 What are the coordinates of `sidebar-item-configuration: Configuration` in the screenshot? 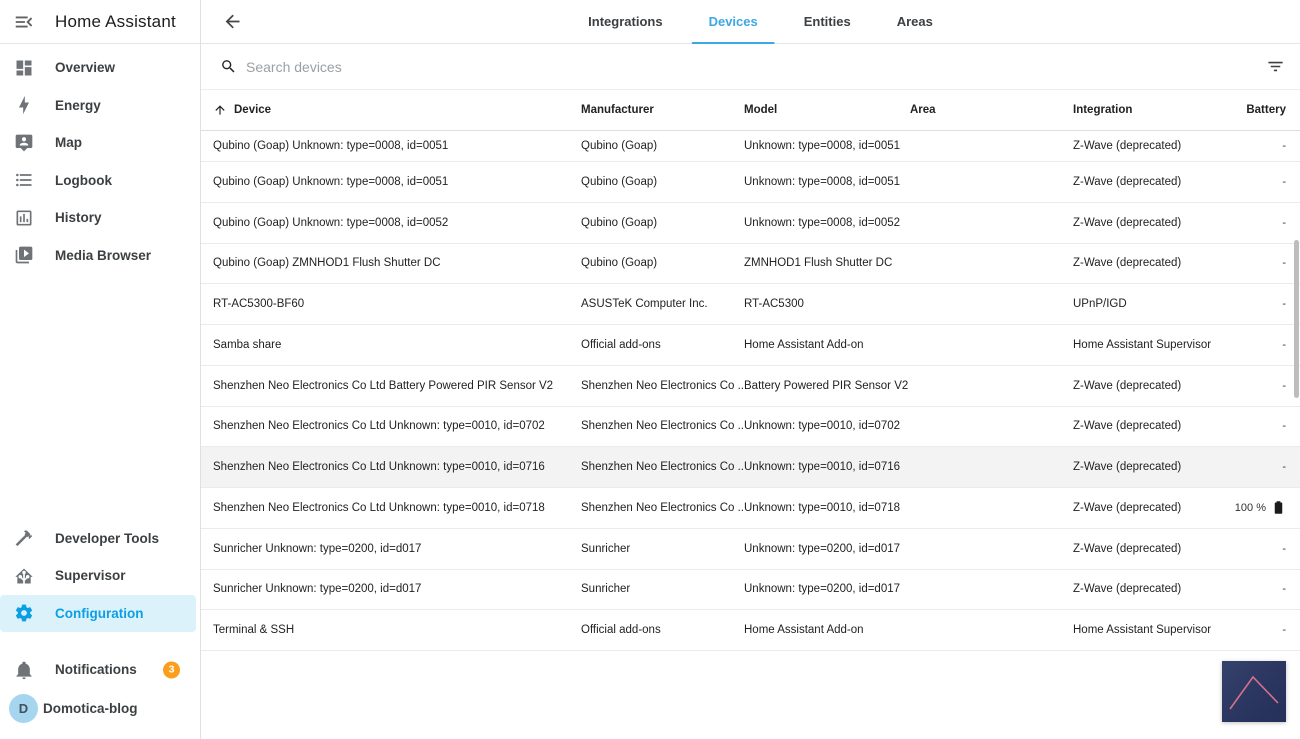 It's located at (98, 613).